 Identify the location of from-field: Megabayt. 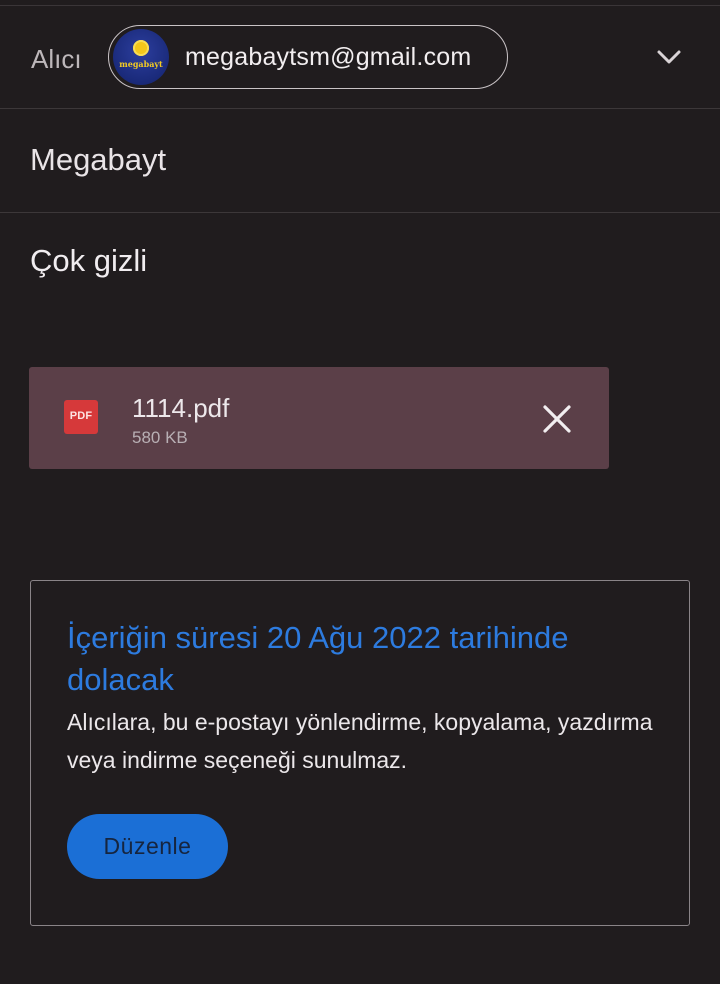
(98, 160).